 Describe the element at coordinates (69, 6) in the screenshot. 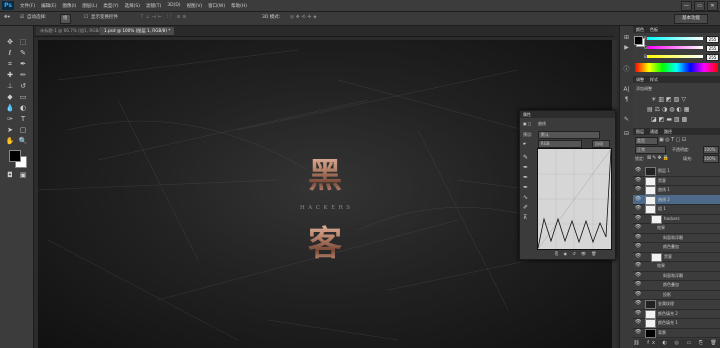

I see `menu-image: 图像(I)` at that location.